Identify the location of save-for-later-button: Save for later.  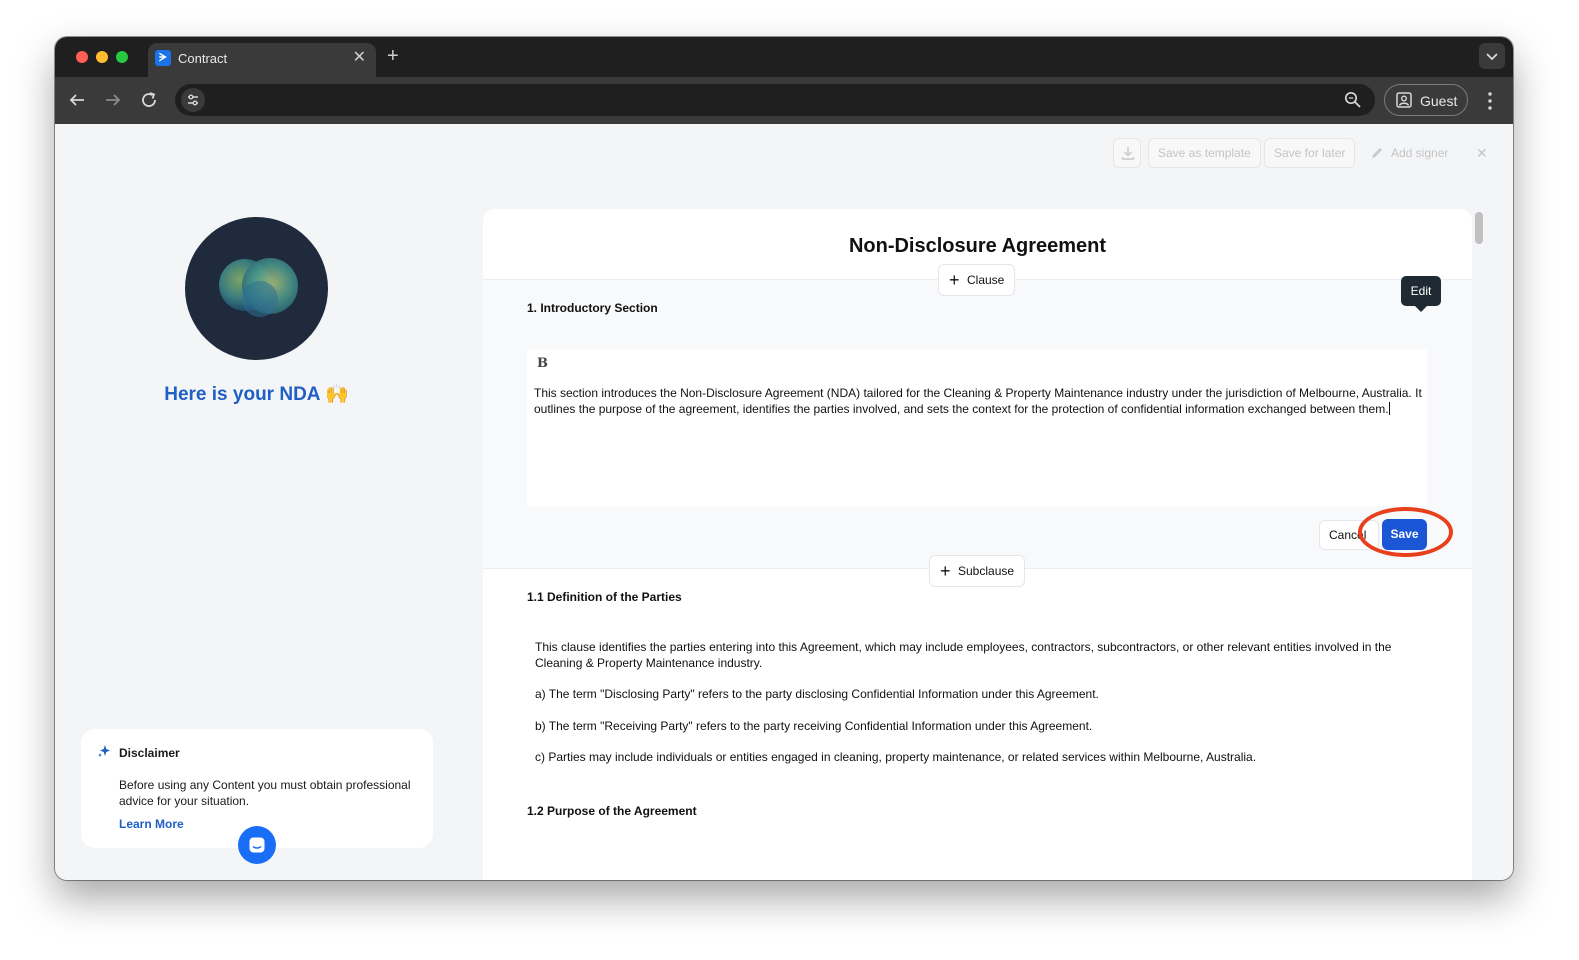
(1310, 153).